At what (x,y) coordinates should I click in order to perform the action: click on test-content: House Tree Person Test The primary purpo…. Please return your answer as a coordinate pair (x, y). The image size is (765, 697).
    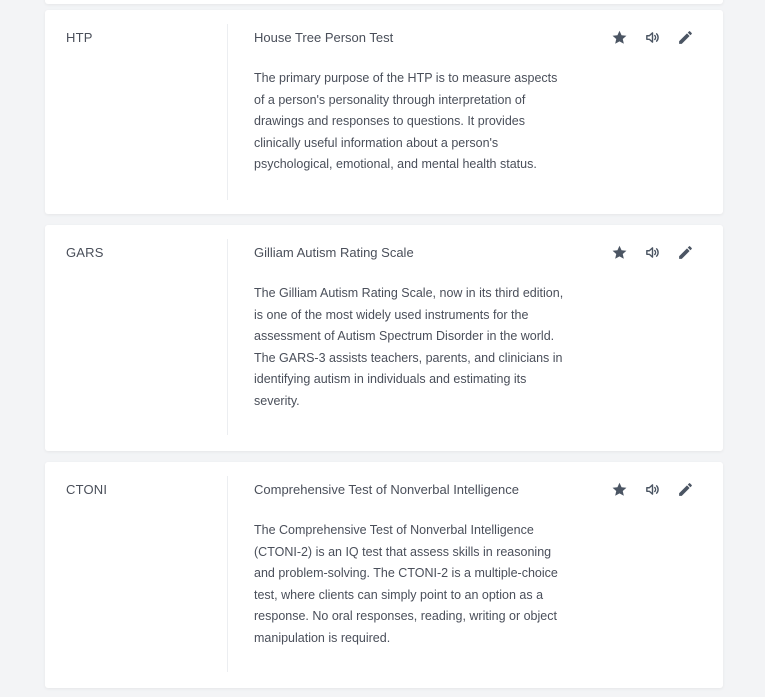
    Looking at the image, I should click on (409, 103).